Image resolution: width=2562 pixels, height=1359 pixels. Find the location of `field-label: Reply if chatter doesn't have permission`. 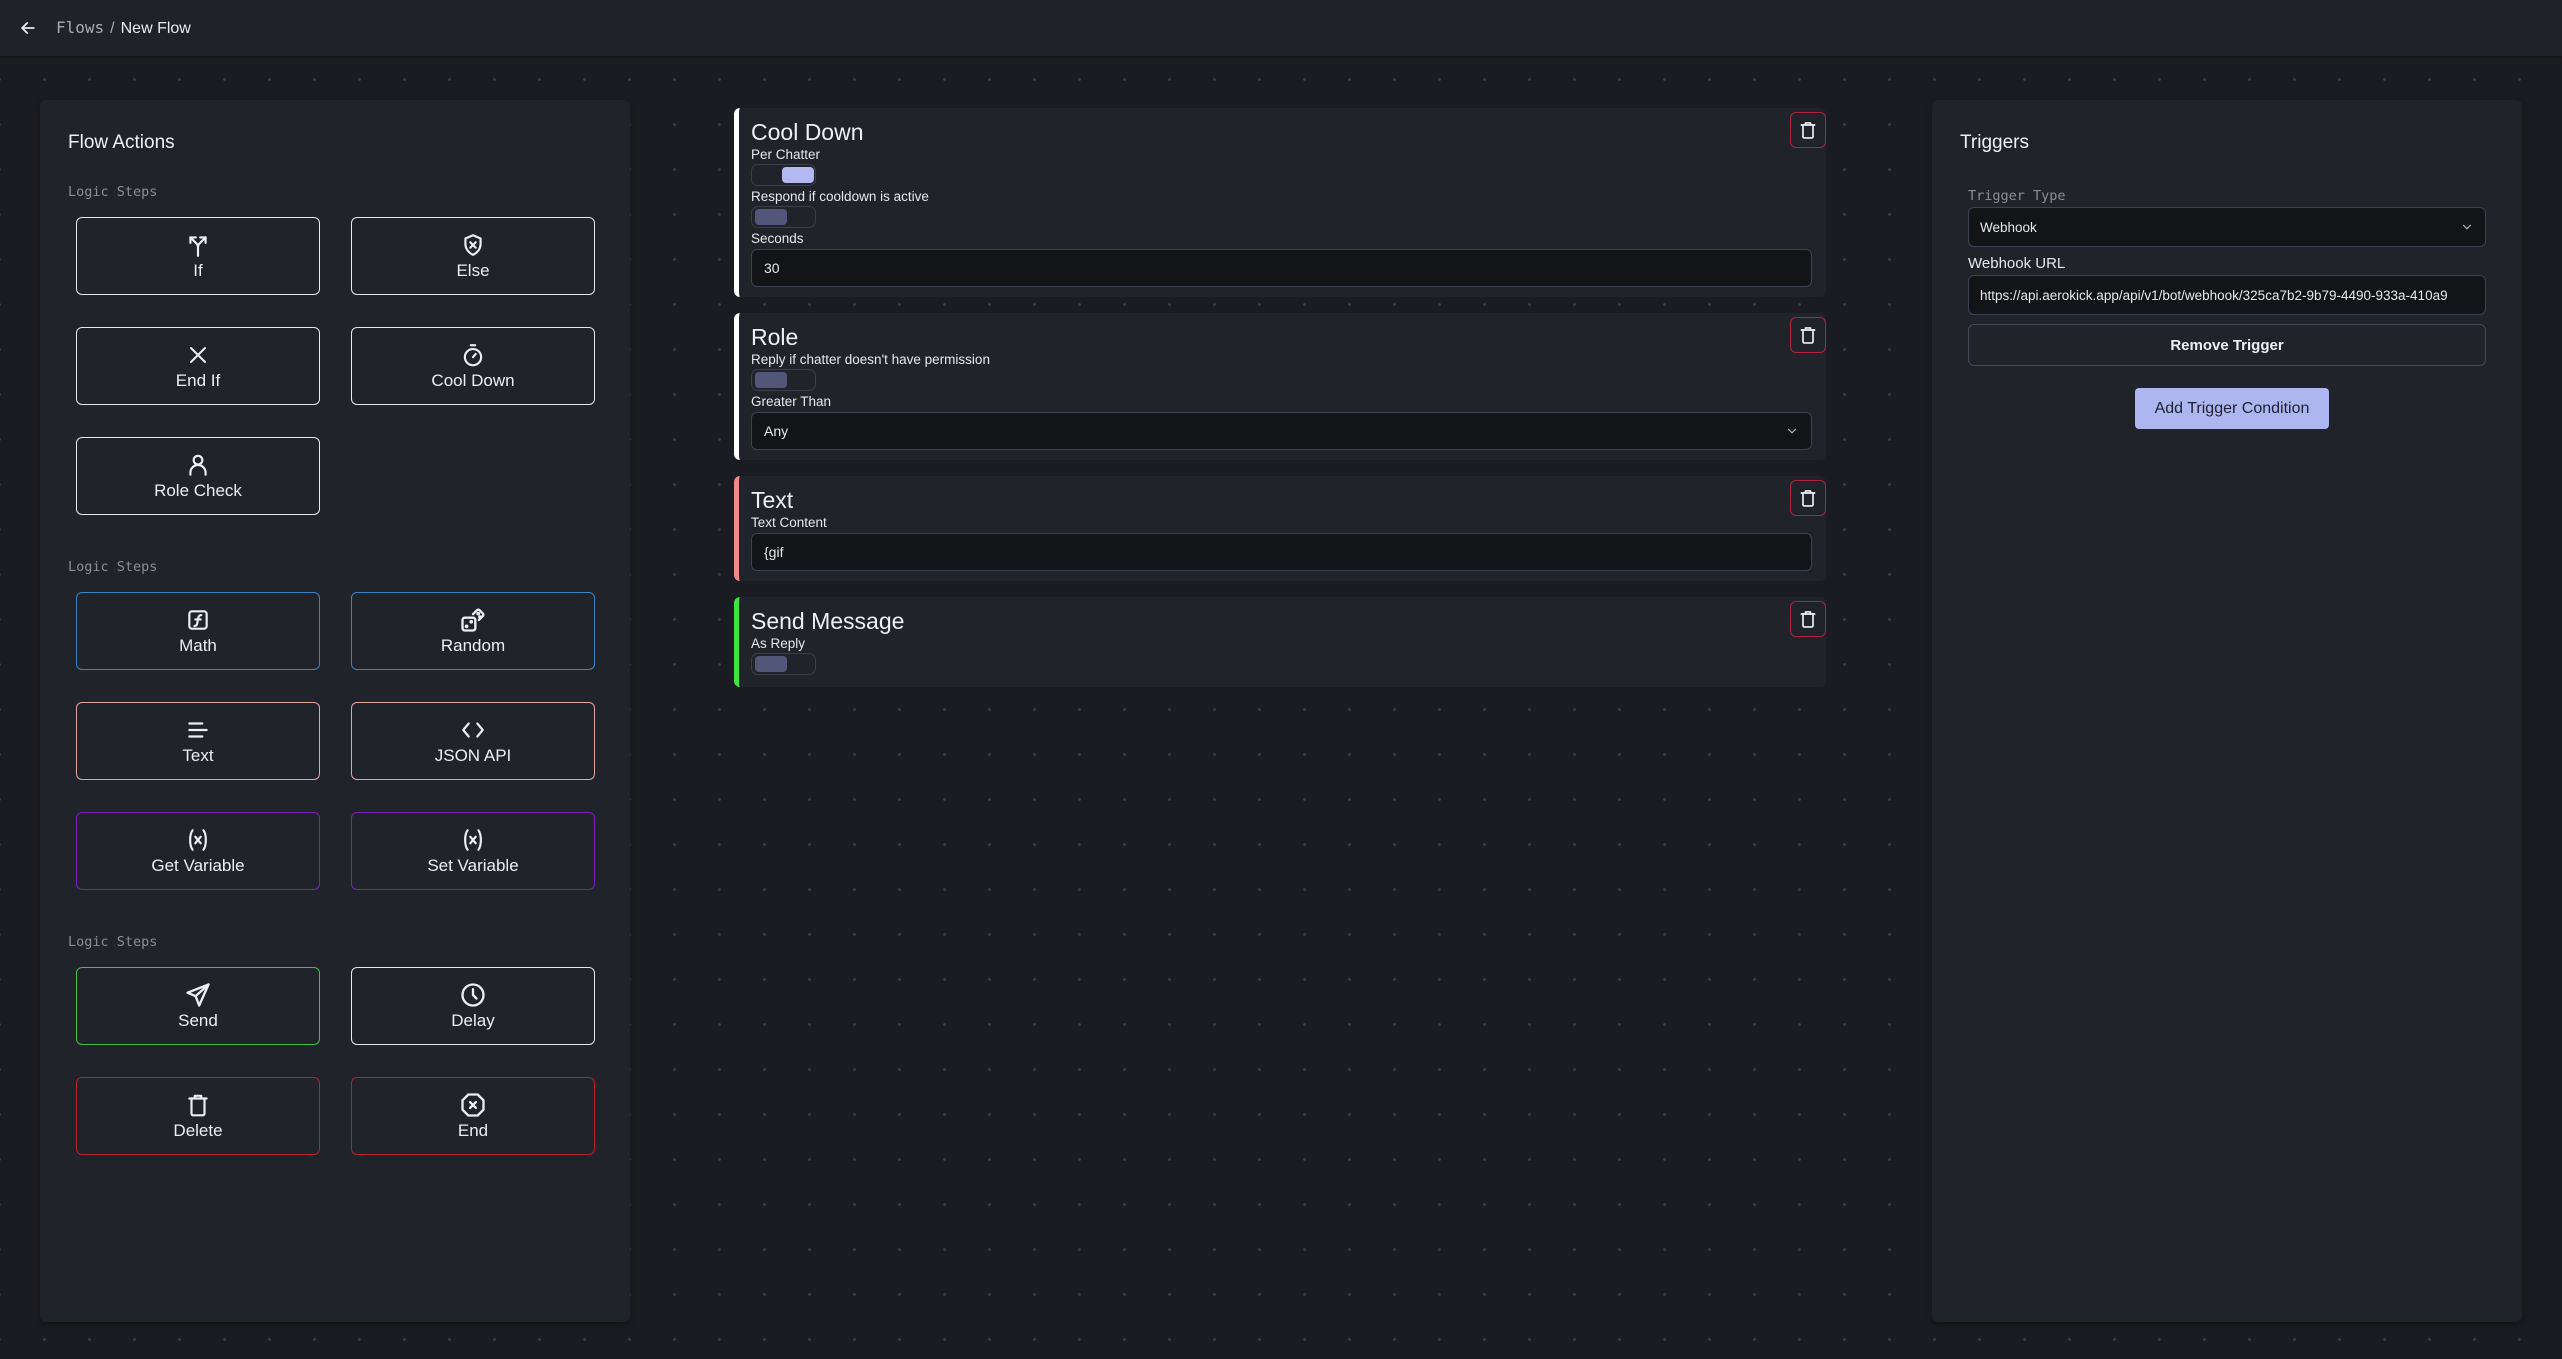

field-label: Reply if chatter doesn't have permission is located at coordinates (870, 359).